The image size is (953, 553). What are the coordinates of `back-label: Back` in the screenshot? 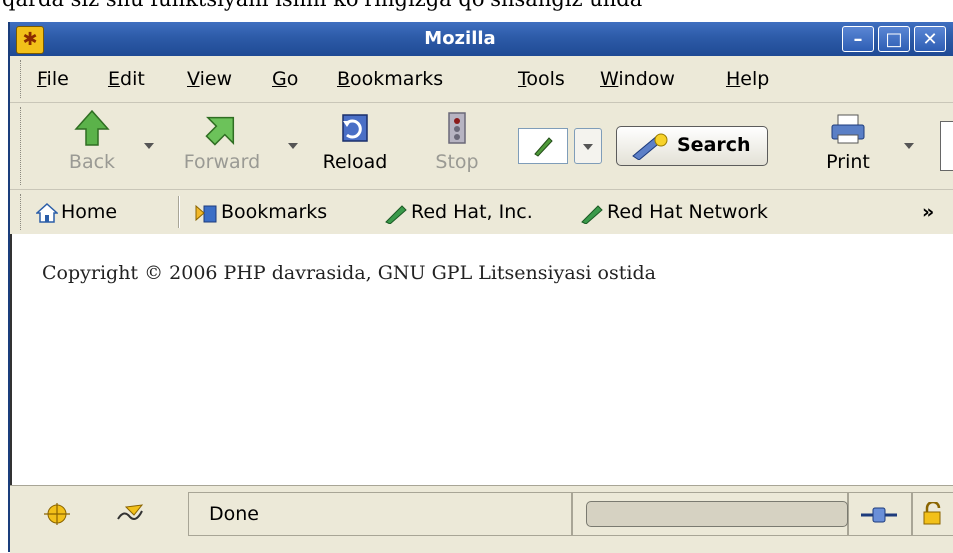 It's located at (92, 162).